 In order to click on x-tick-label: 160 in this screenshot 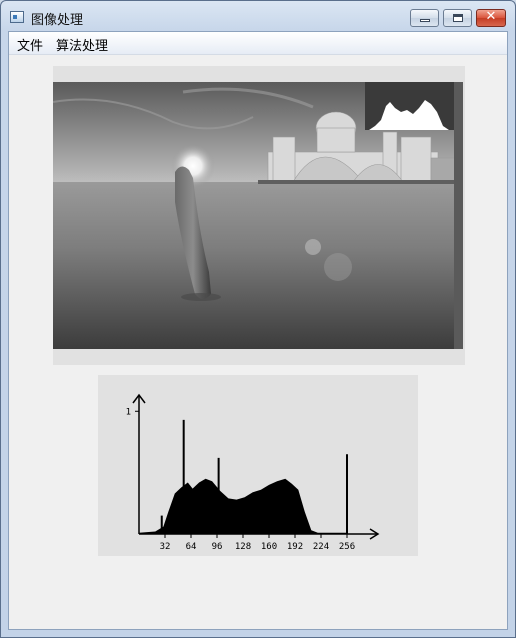, I will do `click(269, 547)`.